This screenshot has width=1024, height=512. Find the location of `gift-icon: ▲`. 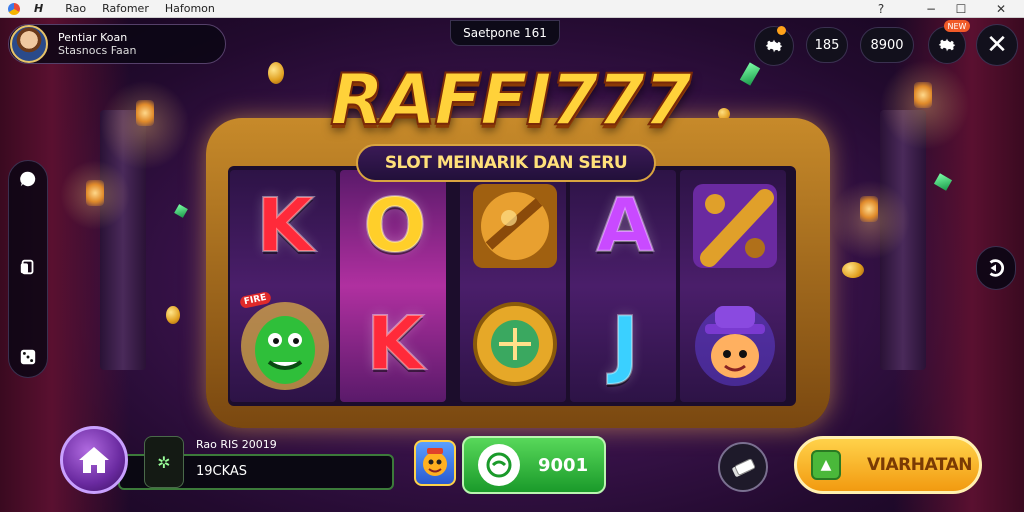

gift-icon: ▲ is located at coordinates (826, 465).